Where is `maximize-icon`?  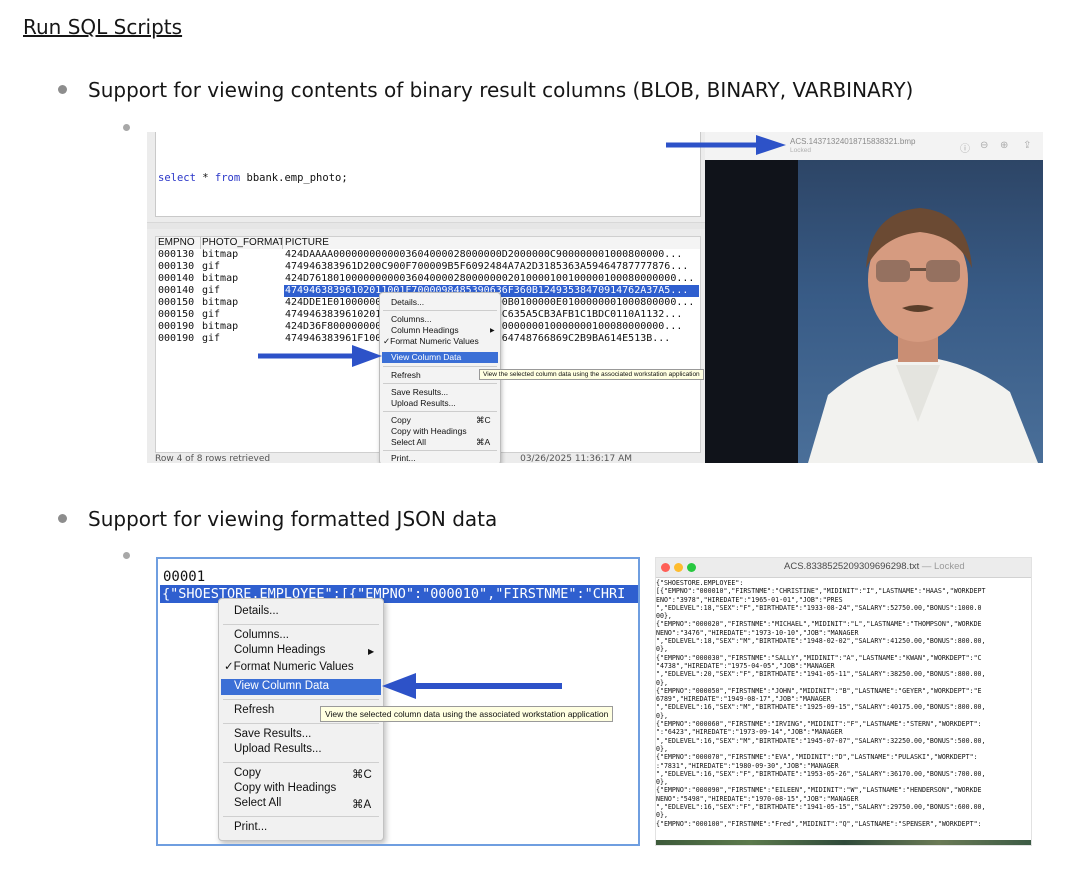
maximize-icon is located at coordinates (691, 567).